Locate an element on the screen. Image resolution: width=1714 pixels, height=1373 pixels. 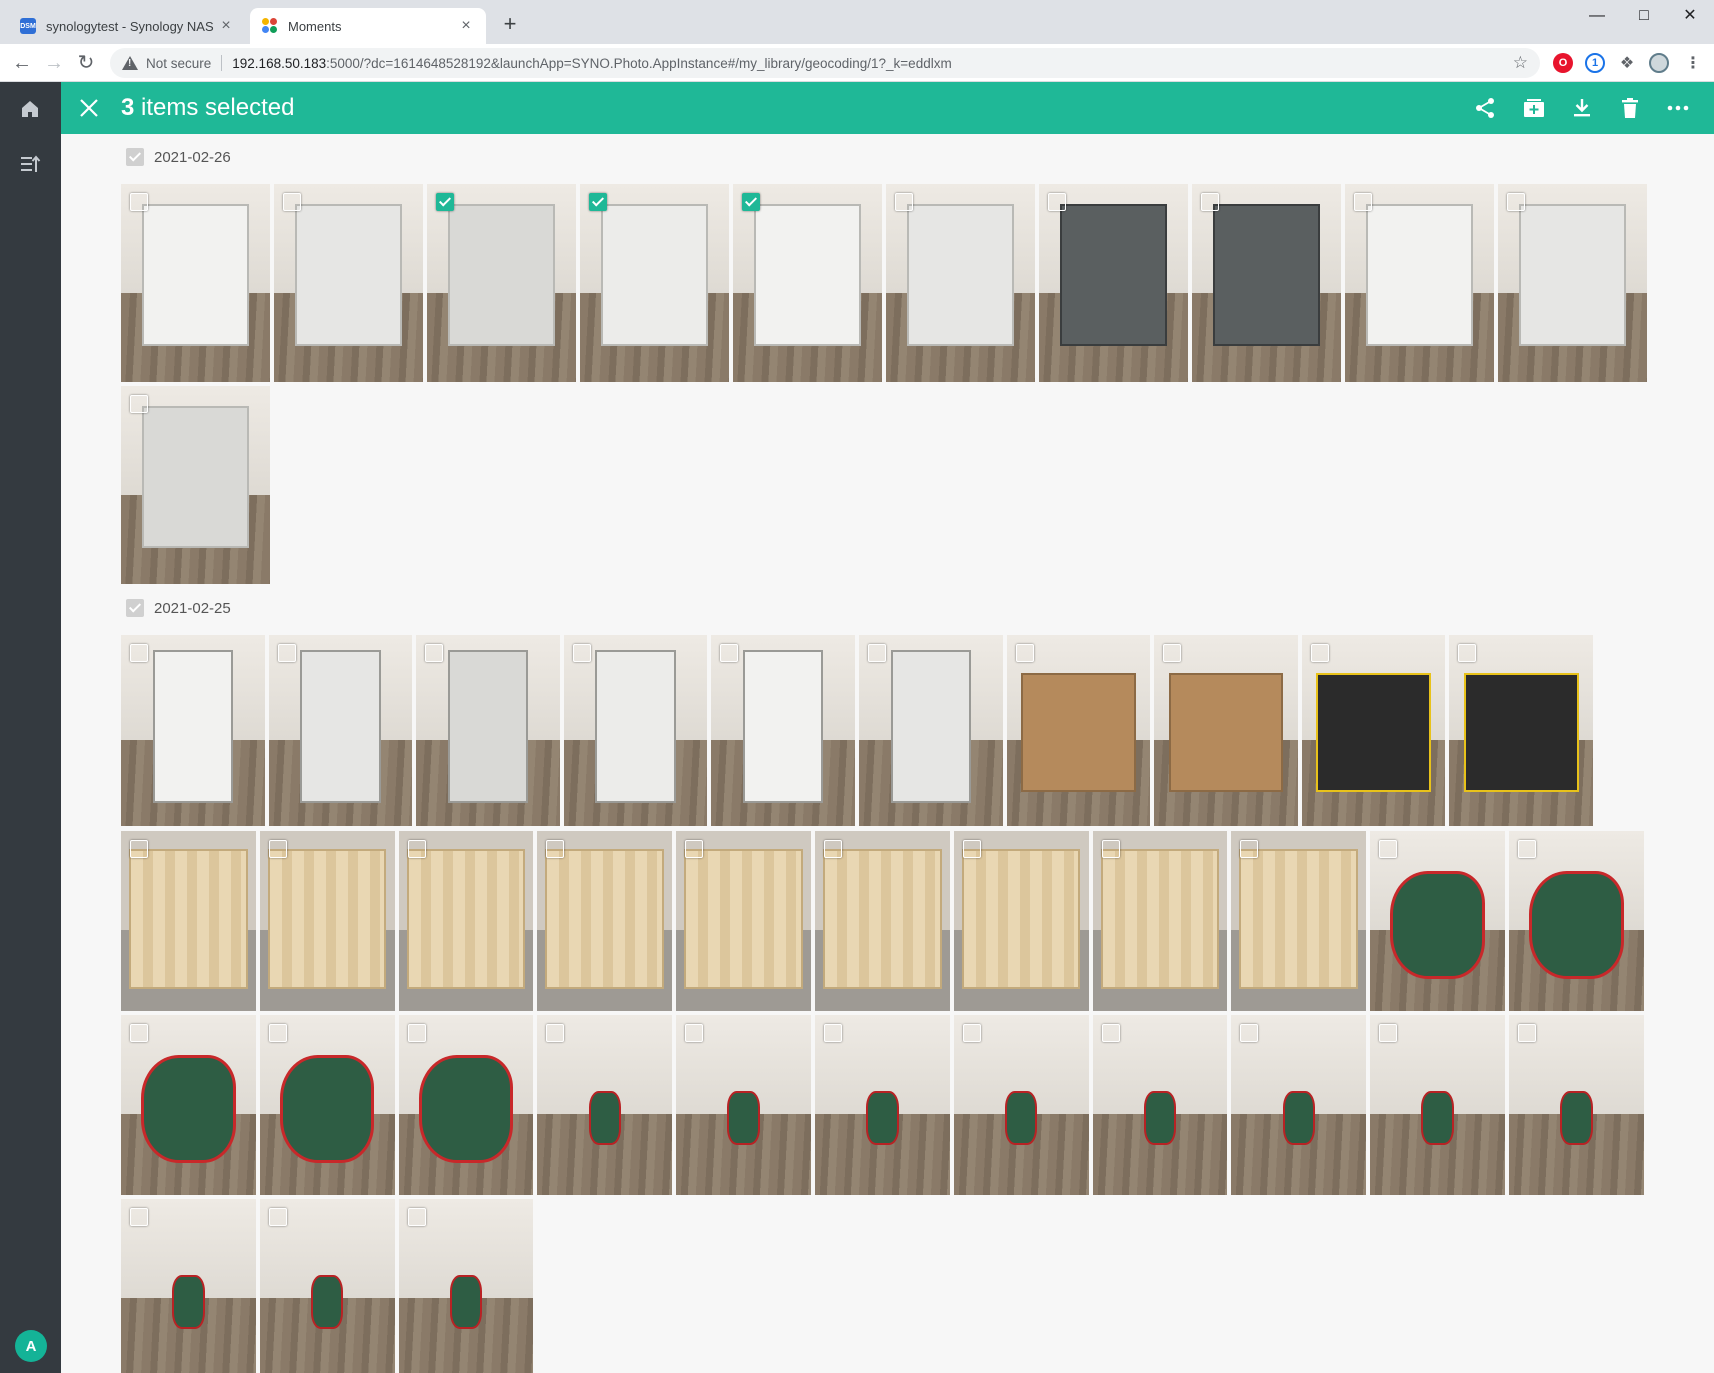
bookmark-star-icon: ☆ is located at coordinates (1520, 63).